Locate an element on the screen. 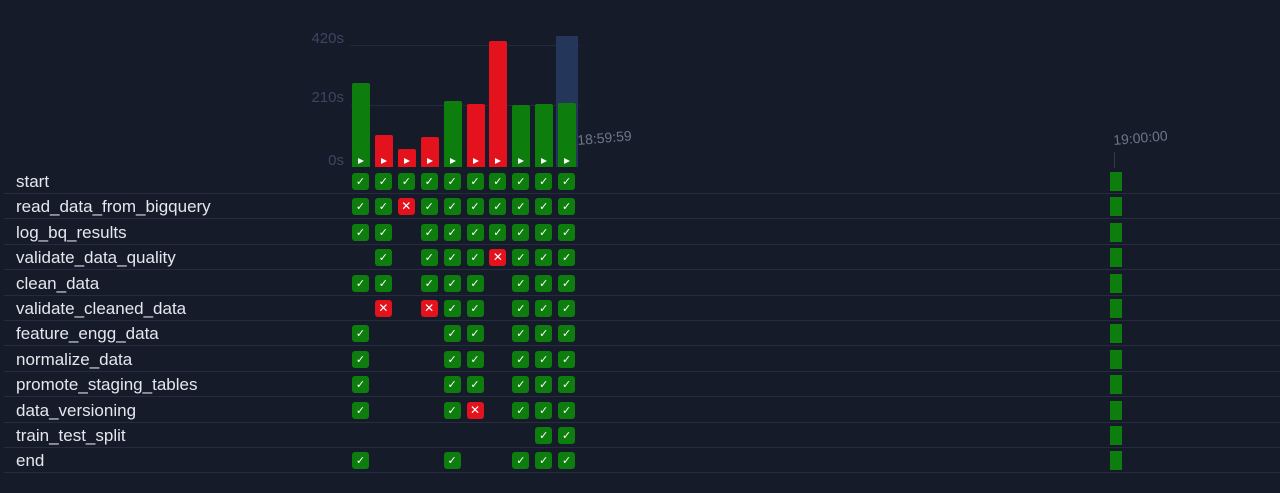  task-name: clean_data is located at coordinates (57, 284).